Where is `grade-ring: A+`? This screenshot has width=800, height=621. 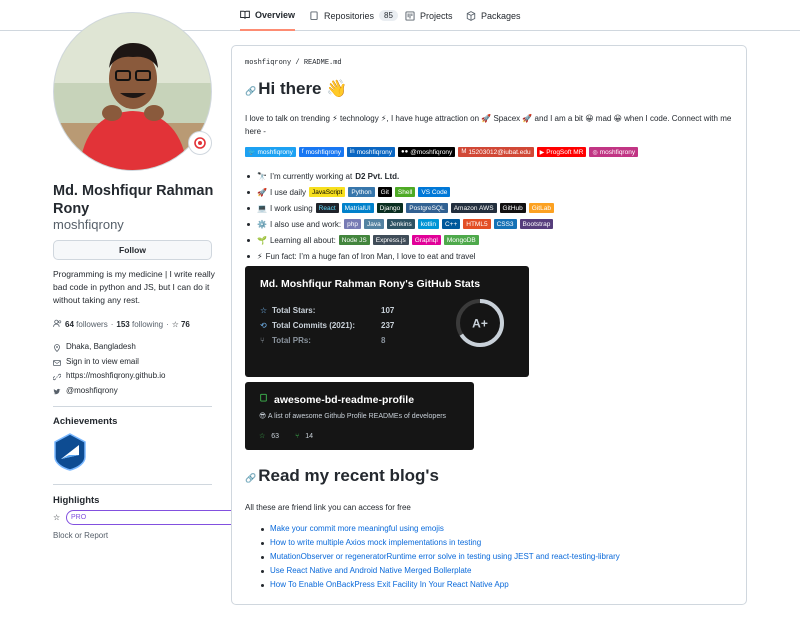
grade-ring: A+ is located at coordinates (480, 323).